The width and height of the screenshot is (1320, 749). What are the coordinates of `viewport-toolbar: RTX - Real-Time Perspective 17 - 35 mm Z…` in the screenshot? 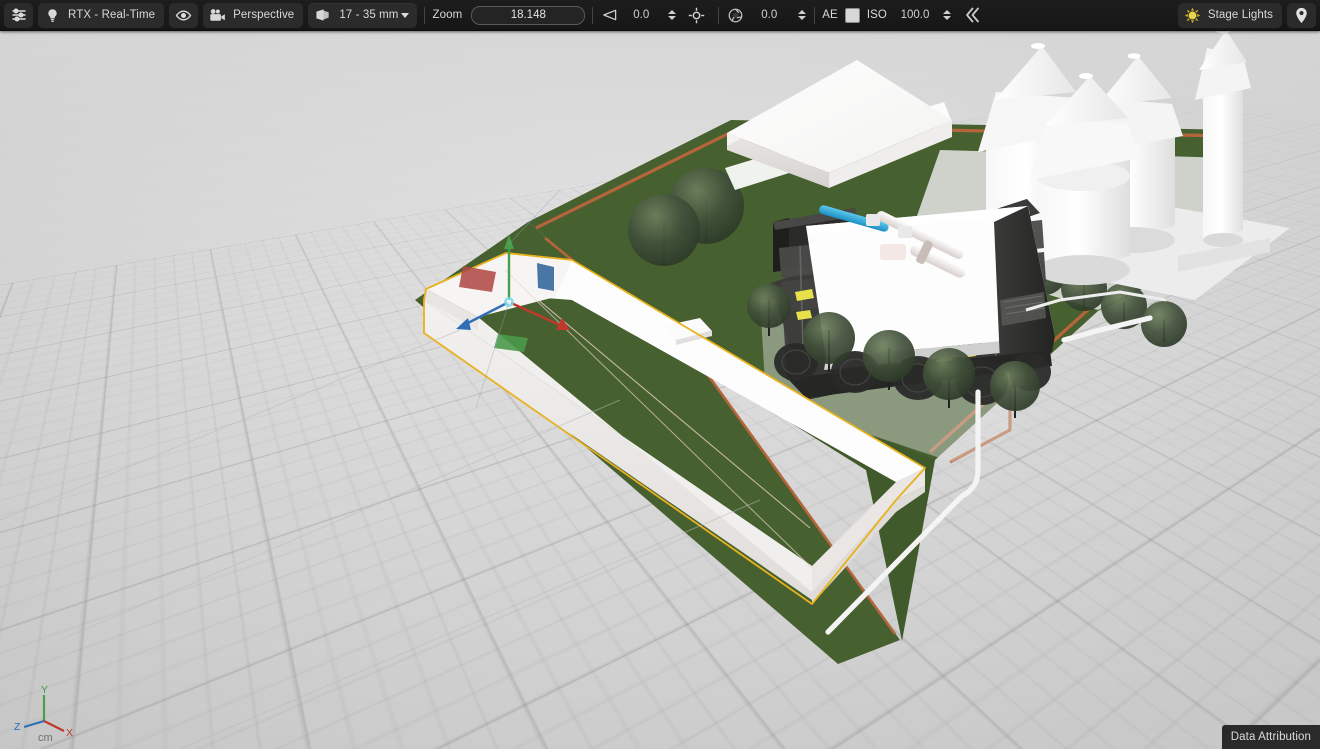 It's located at (660, 15).